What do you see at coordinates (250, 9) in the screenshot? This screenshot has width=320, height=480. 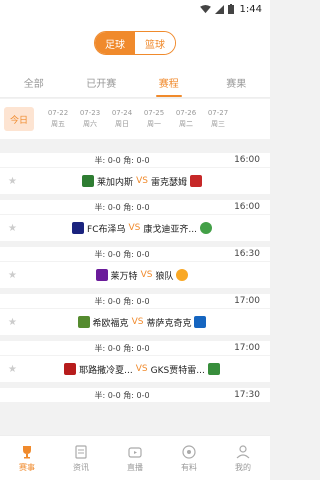 I see `status-time: 1:44` at bounding box center [250, 9].